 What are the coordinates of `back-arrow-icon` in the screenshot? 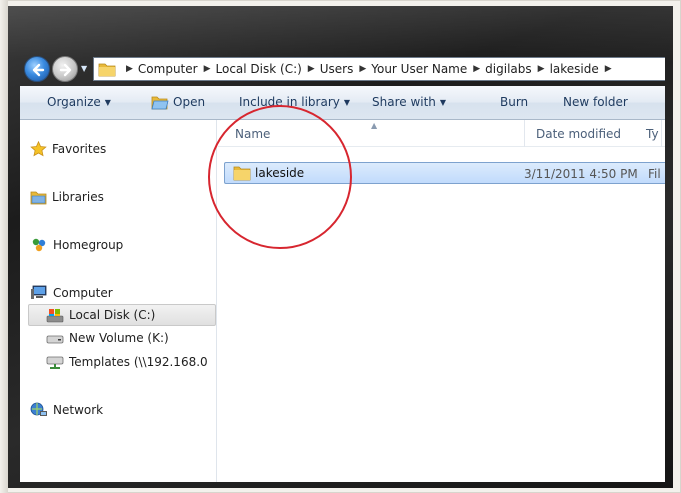 It's located at (38, 70).